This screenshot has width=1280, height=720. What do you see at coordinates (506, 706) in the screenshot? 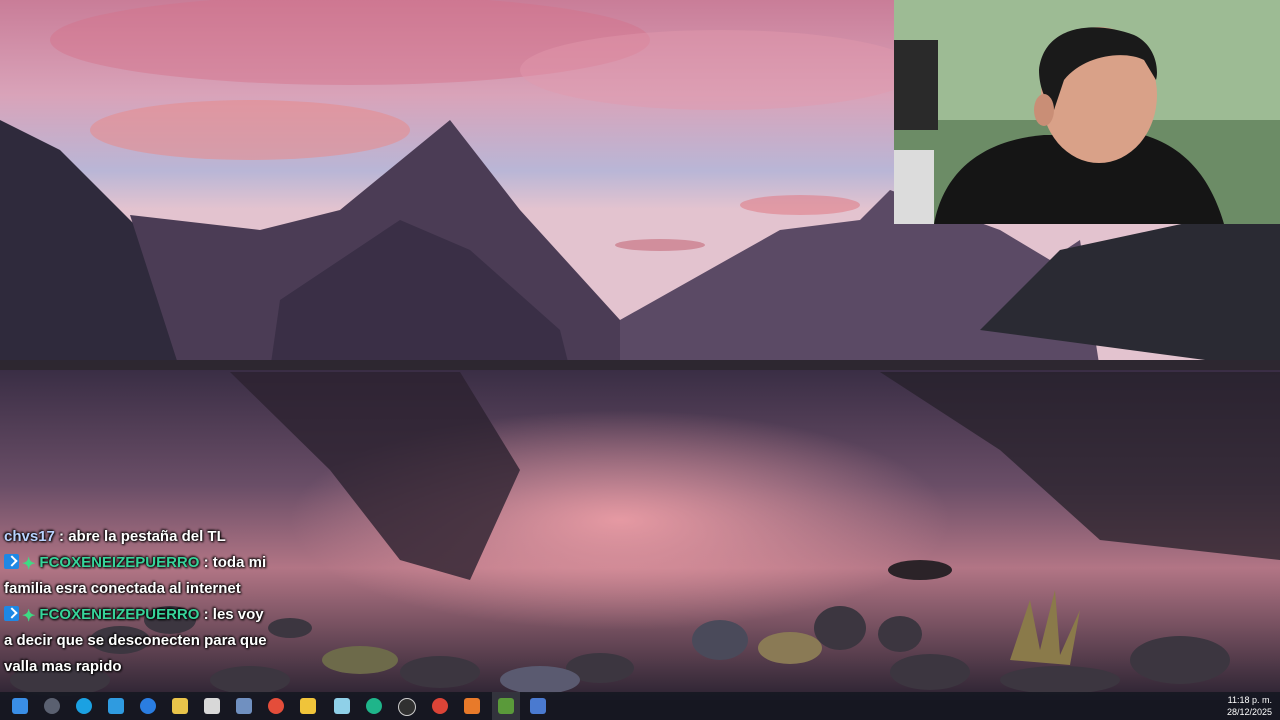
I see `minecraft-icon` at bounding box center [506, 706].